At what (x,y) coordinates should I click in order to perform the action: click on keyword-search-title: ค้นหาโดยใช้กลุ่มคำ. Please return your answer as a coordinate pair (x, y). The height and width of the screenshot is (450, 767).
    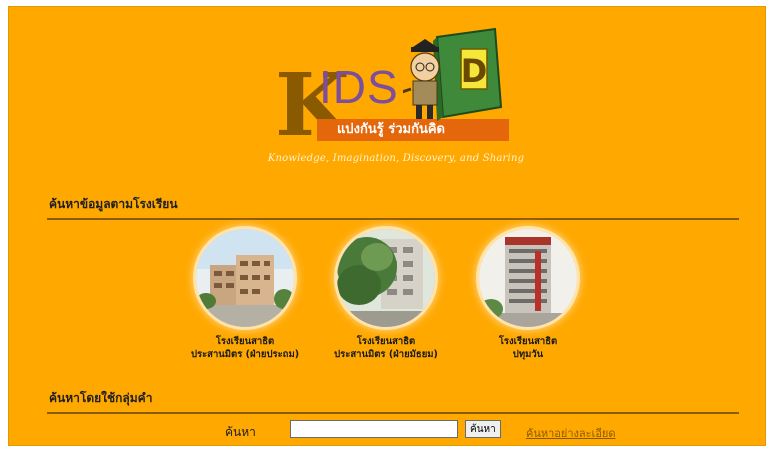
    Looking at the image, I should click on (101, 398).